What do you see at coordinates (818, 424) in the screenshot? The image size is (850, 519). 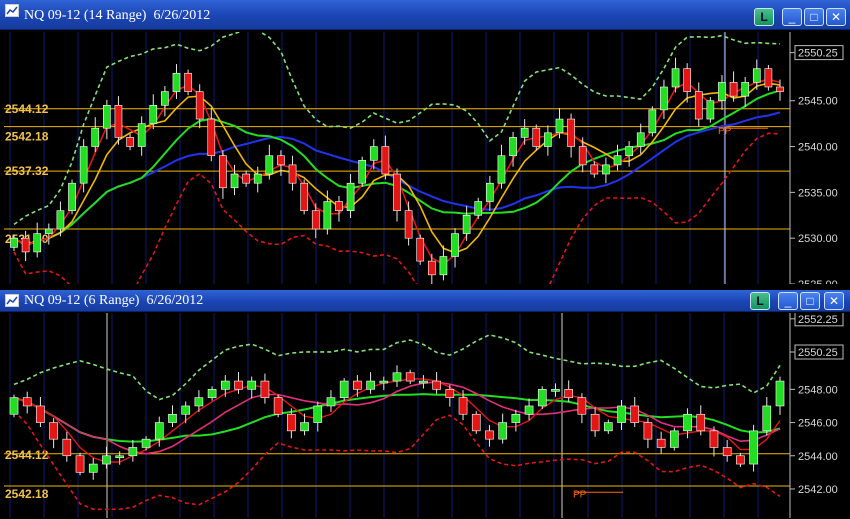 I see `axis-tick-label: 2546.00` at bounding box center [818, 424].